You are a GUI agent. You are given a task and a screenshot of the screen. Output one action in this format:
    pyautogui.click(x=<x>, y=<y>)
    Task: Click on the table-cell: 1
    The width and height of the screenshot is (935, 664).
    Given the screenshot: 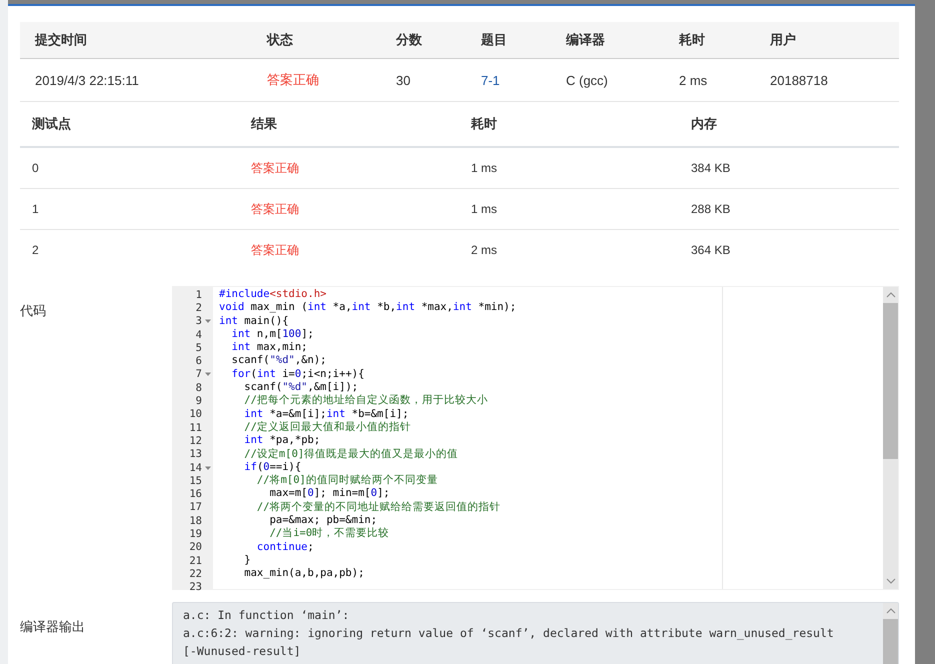 What is the action you would take?
    pyautogui.click(x=35, y=209)
    